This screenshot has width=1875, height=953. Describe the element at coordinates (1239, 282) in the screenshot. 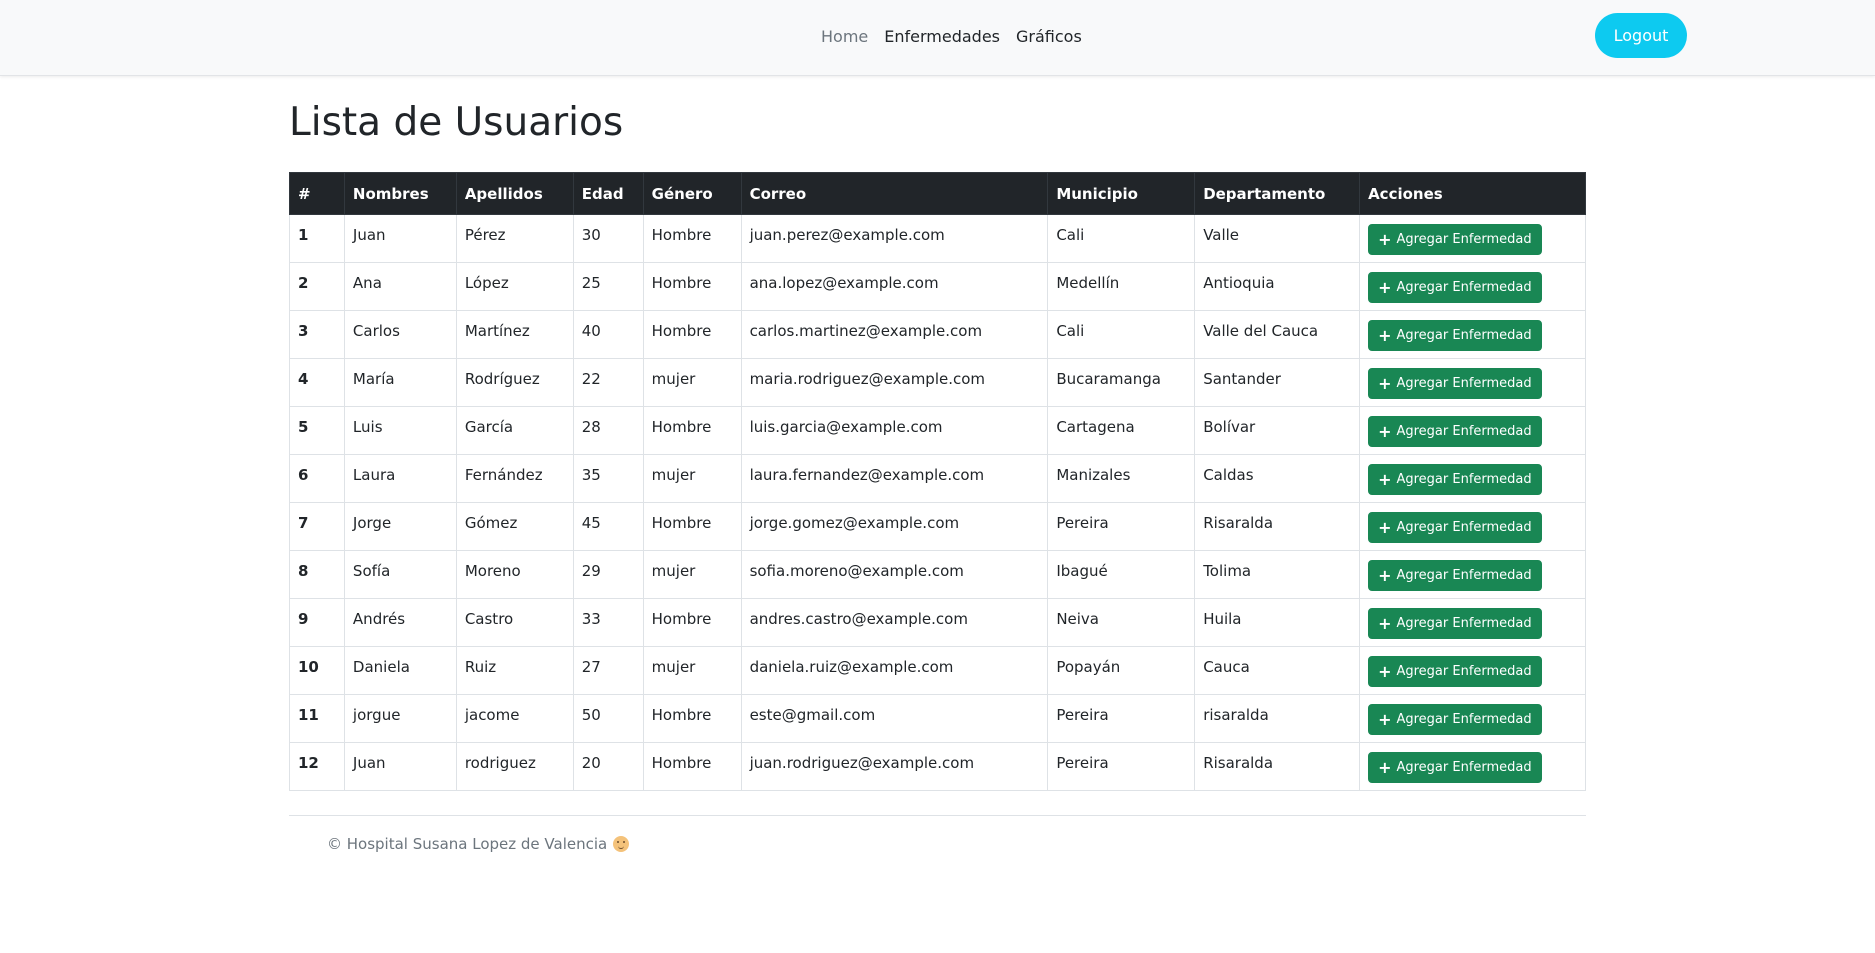

I see `cell-departamento-text: Antioquia` at that location.